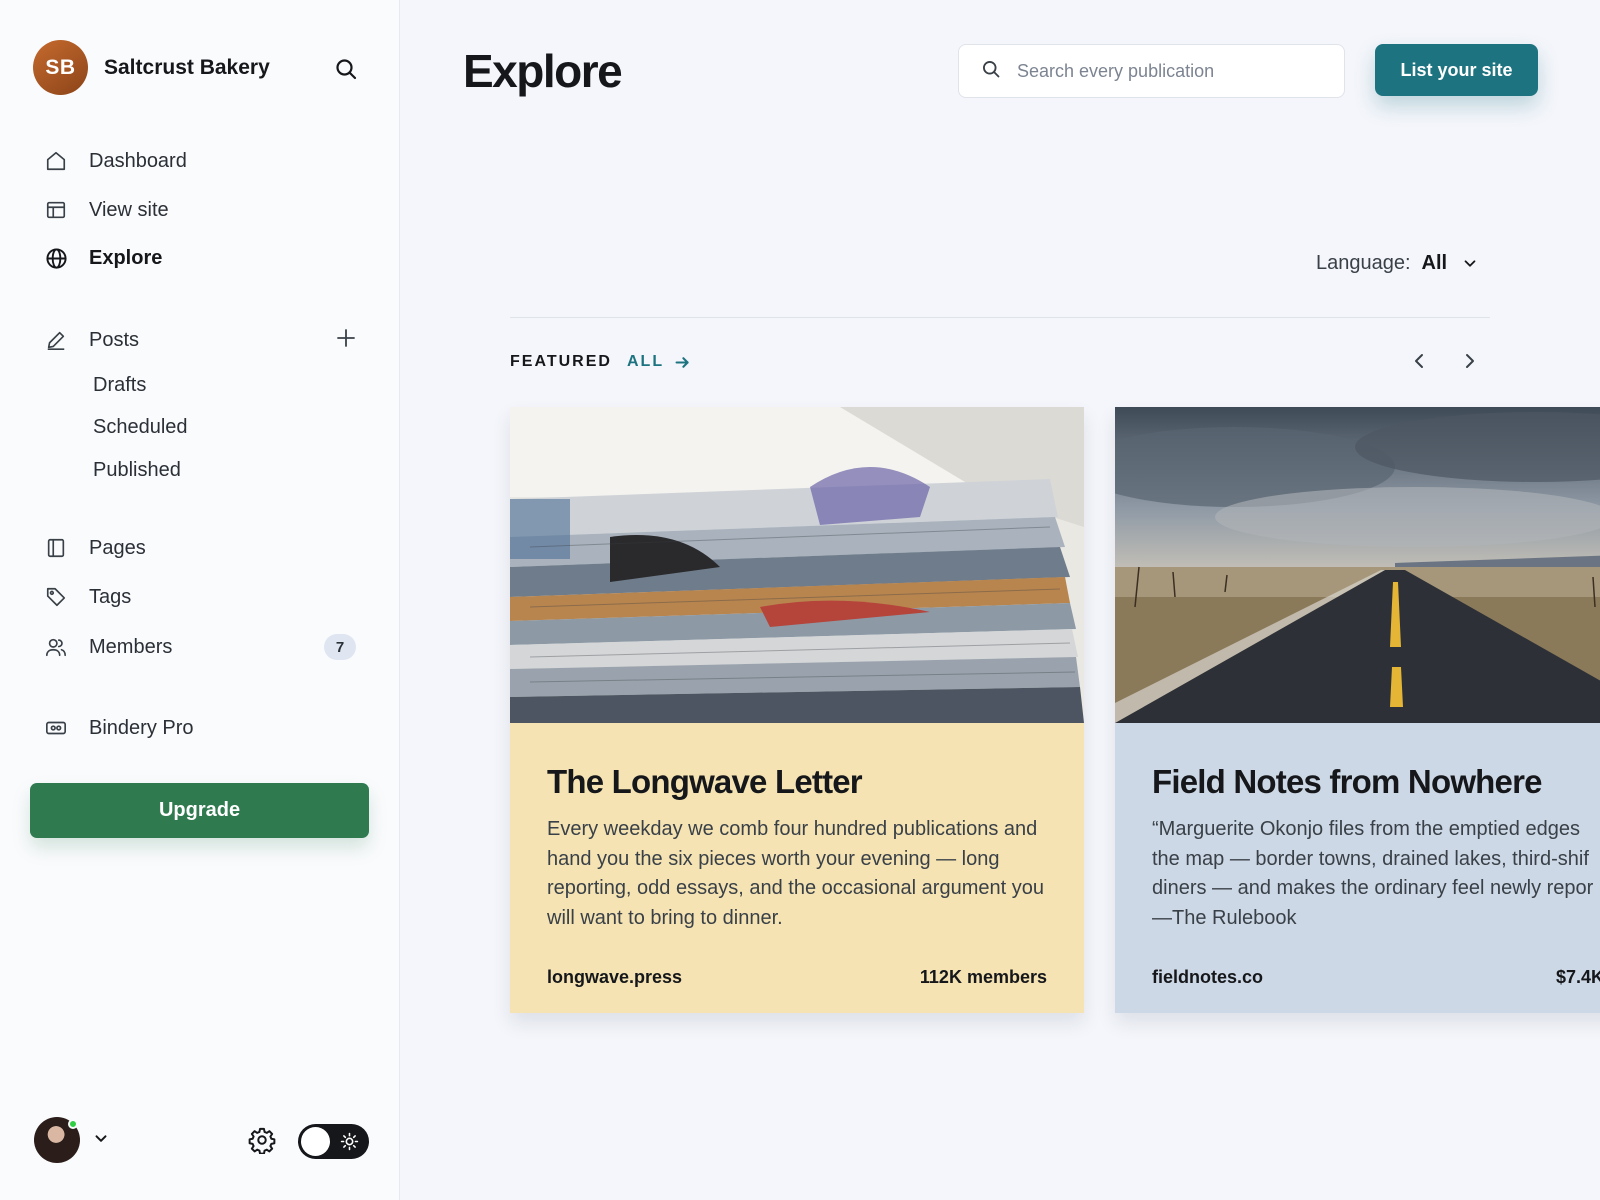 The image size is (1600, 1200). What do you see at coordinates (543, 71) in the screenshot?
I see `page-title: Explore` at bounding box center [543, 71].